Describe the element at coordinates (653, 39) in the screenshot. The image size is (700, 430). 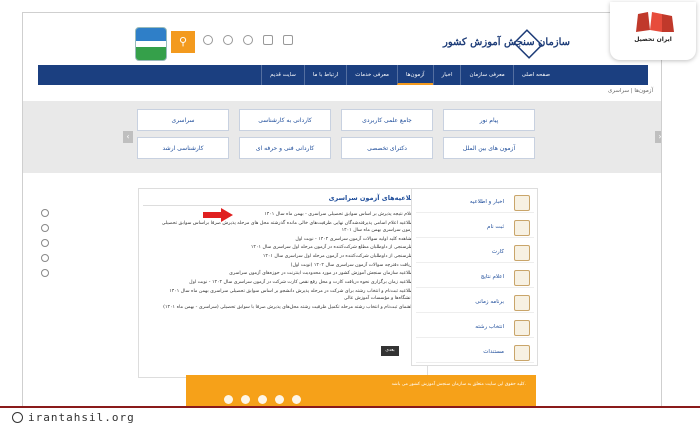
I see `brand-name: ایران تحصیل` at that location.